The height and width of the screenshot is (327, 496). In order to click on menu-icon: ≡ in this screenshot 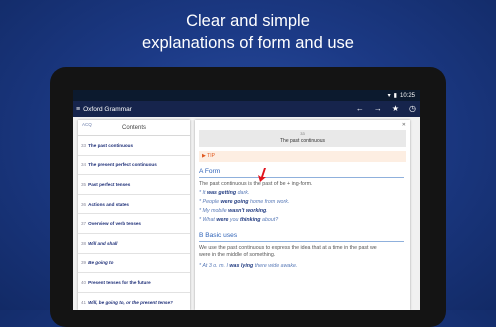, I will do `click(78, 109)`.